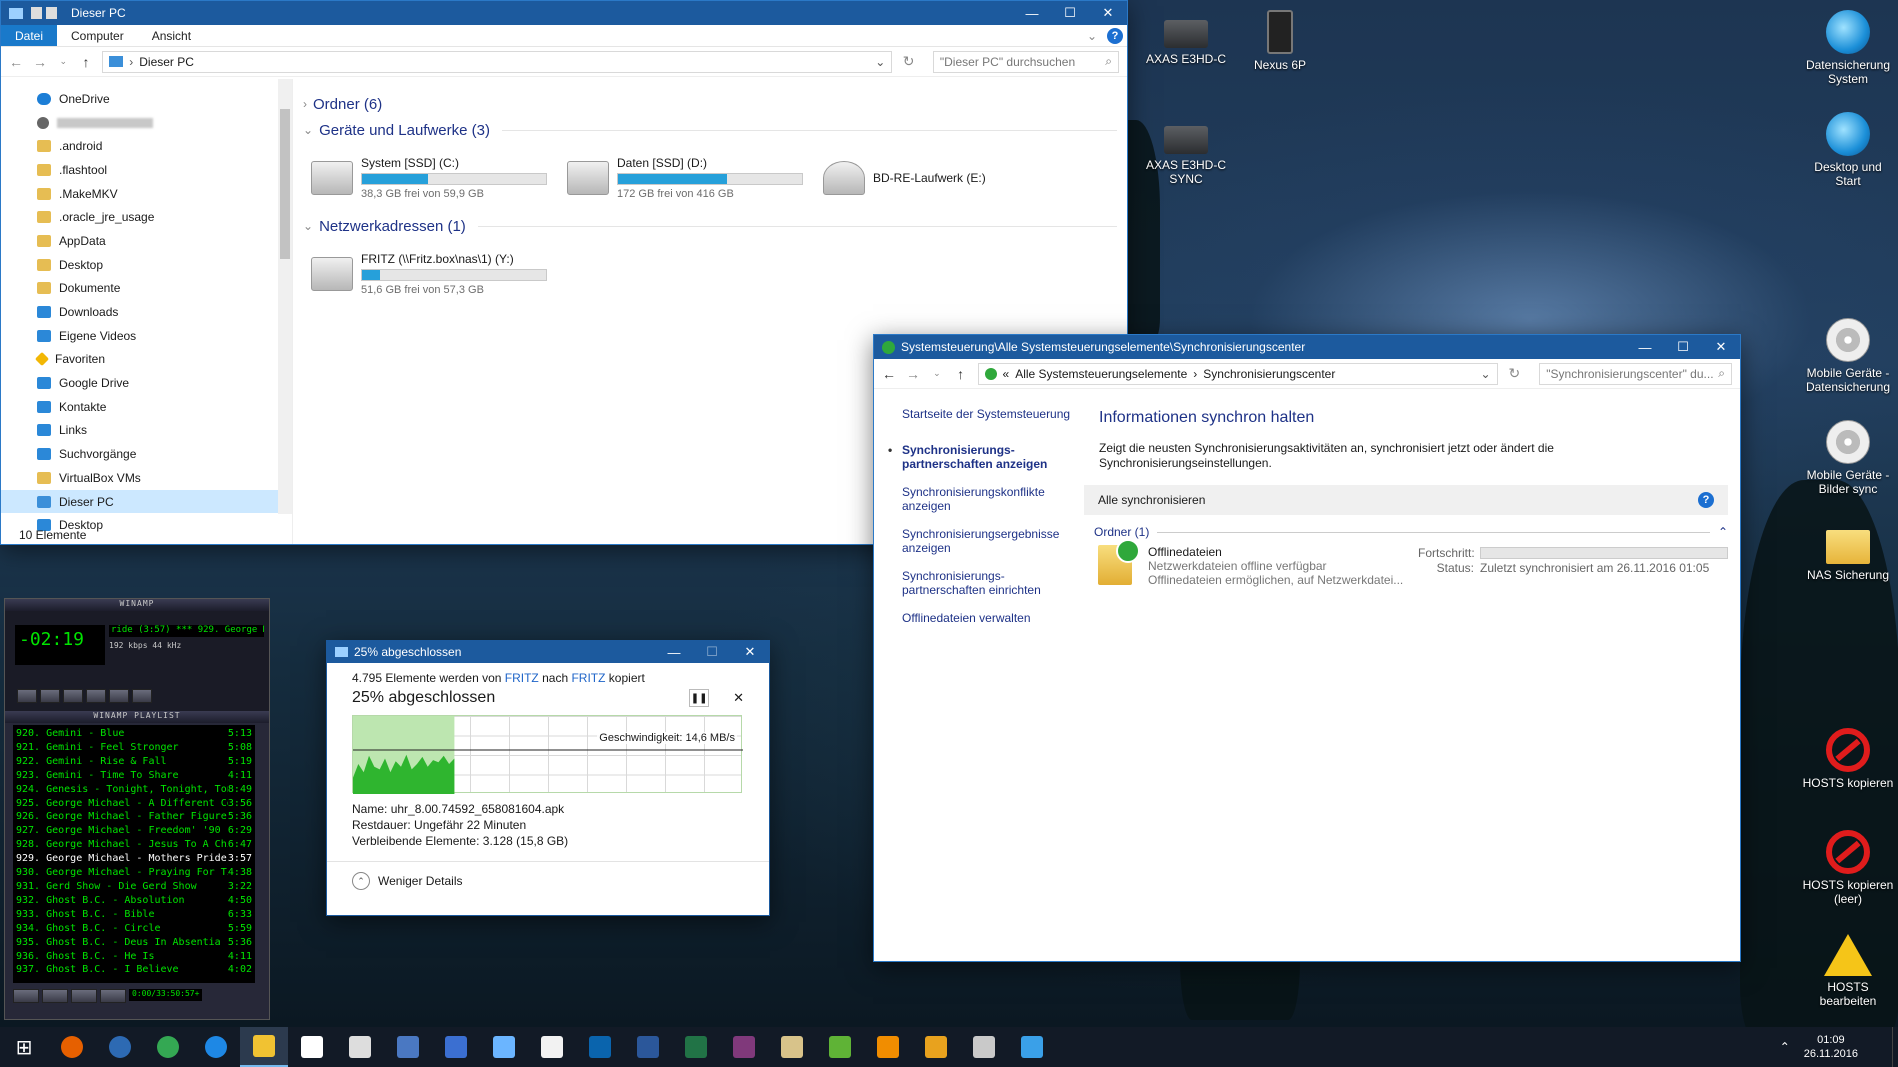 The image size is (1898, 1067). I want to click on taskbar-app-chrome, so click(168, 1047).